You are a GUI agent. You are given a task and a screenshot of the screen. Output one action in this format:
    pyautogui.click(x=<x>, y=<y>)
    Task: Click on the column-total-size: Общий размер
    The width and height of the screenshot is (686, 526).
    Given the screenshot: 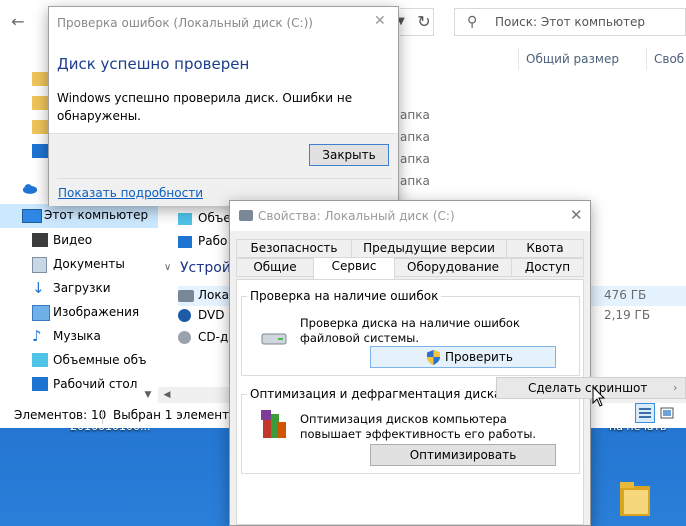 What is the action you would take?
    pyautogui.click(x=572, y=59)
    